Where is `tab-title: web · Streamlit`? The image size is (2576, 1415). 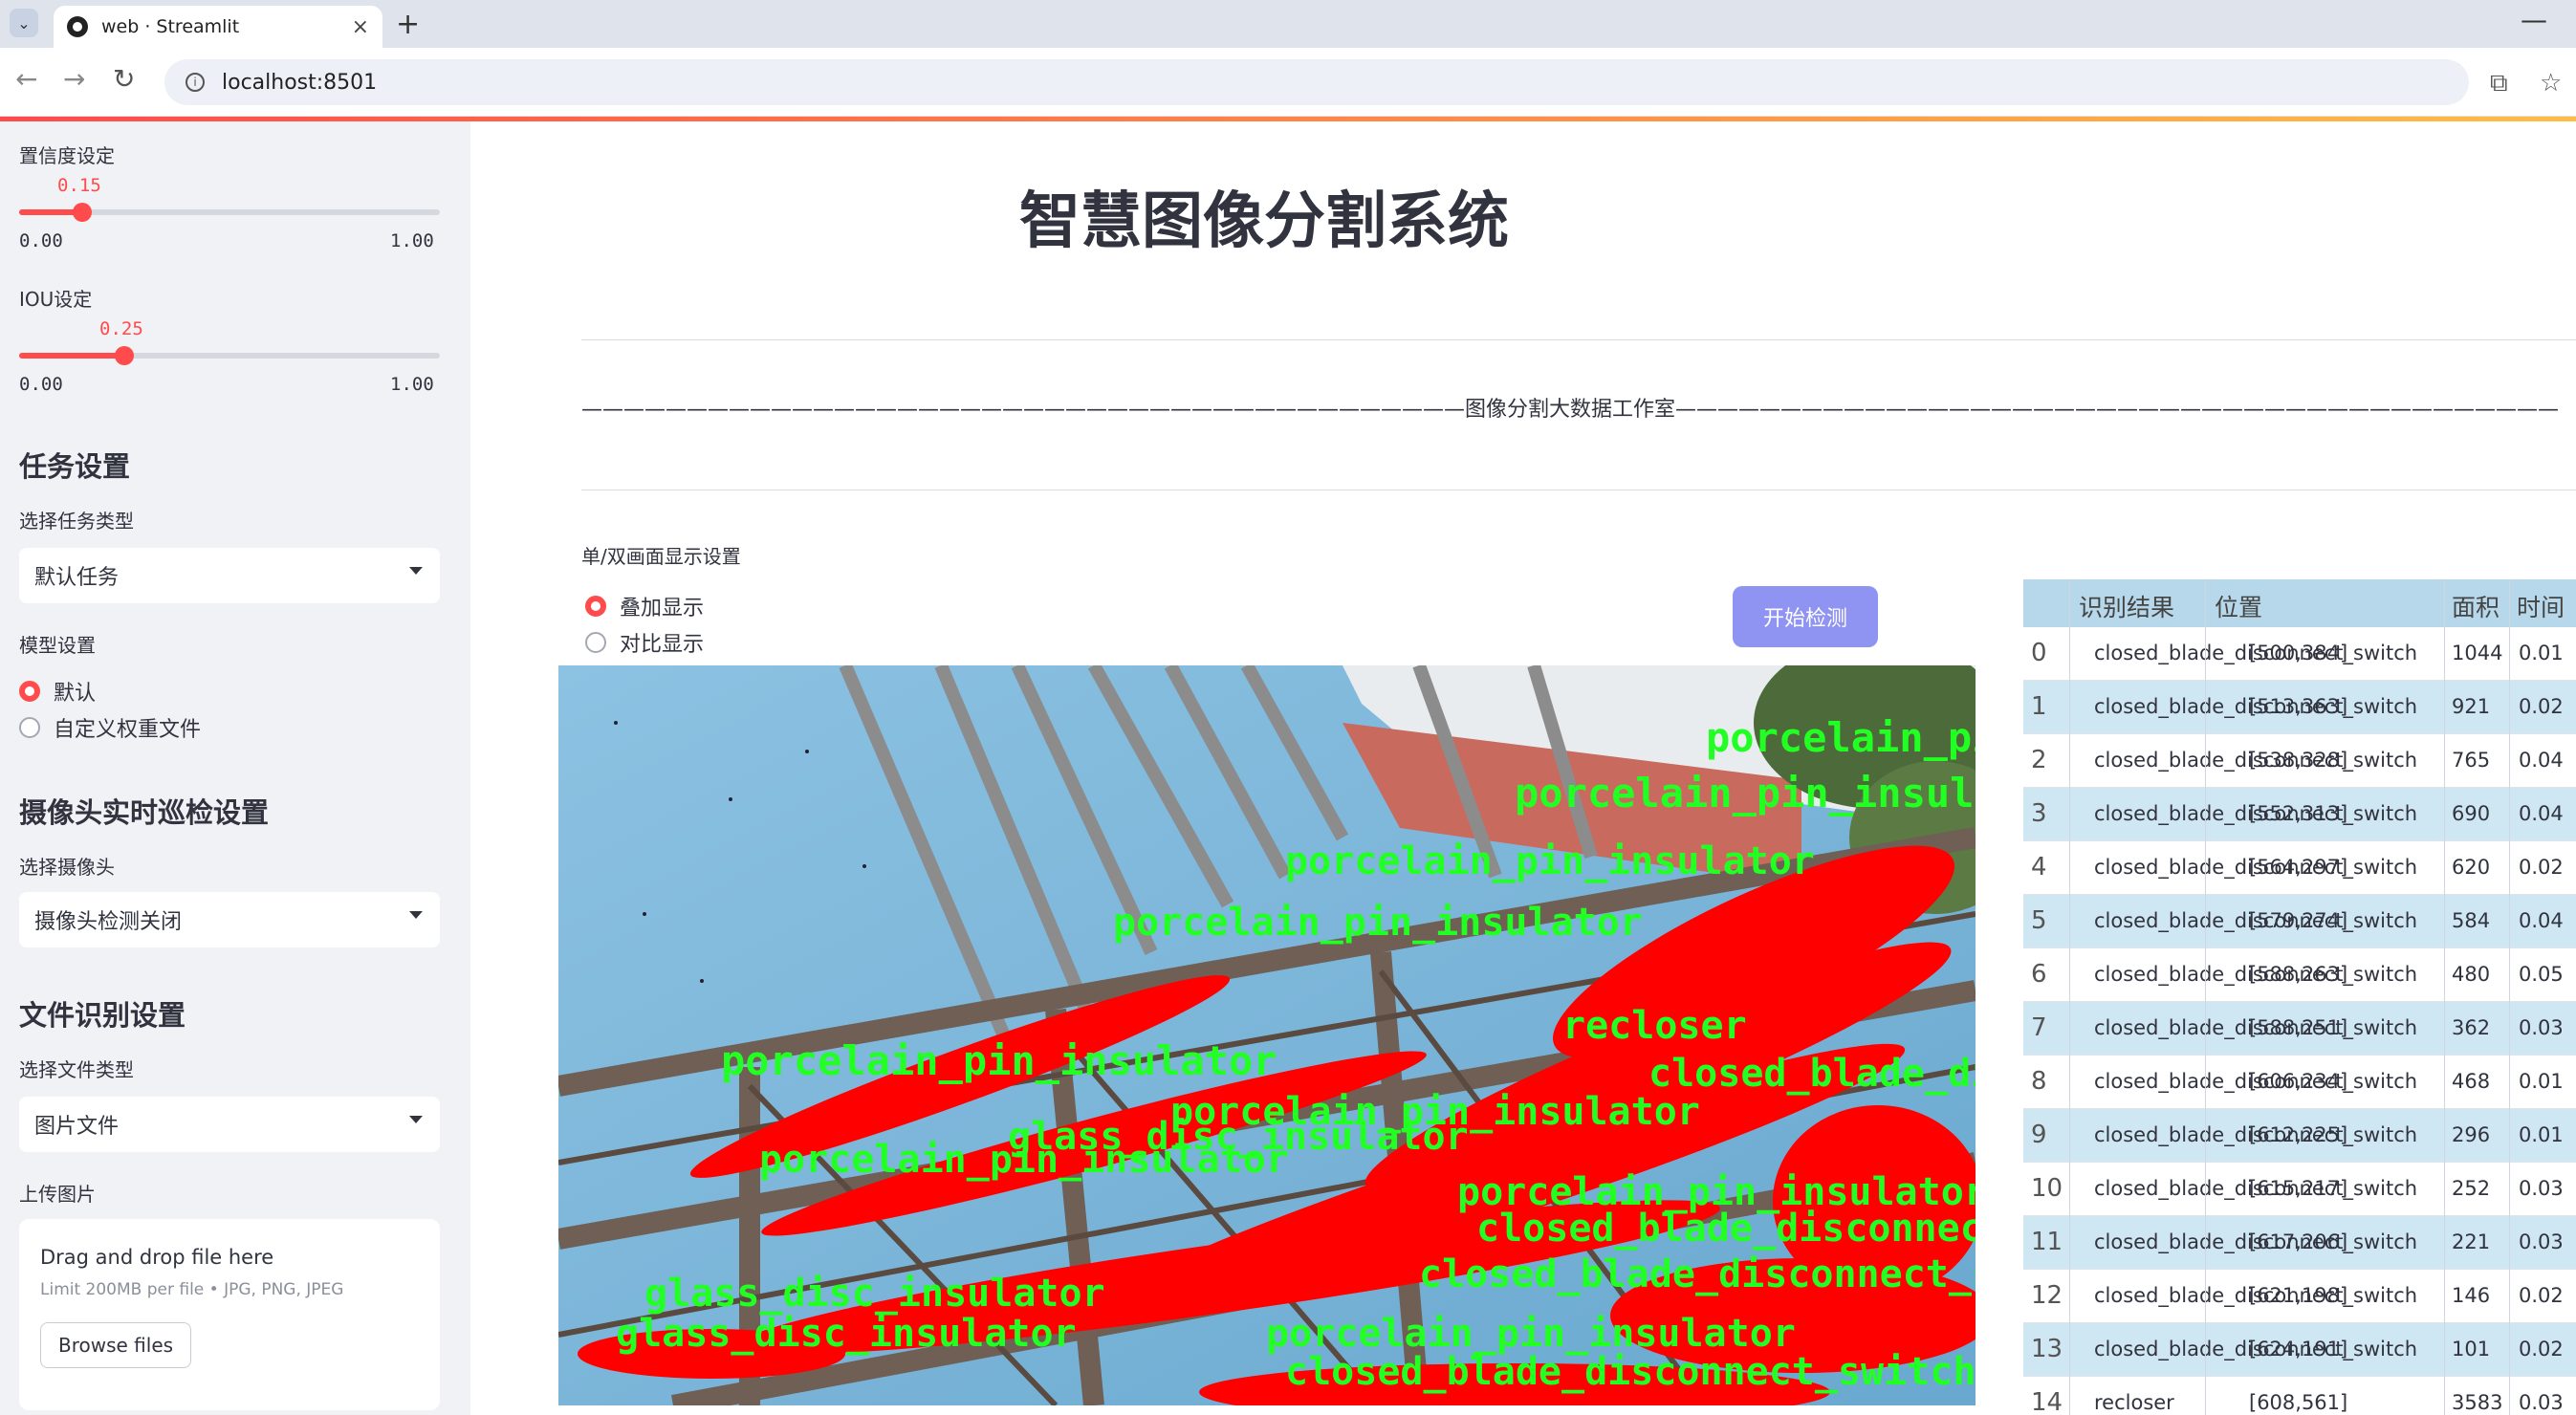 tab-title: web · Streamlit is located at coordinates (170, 26).